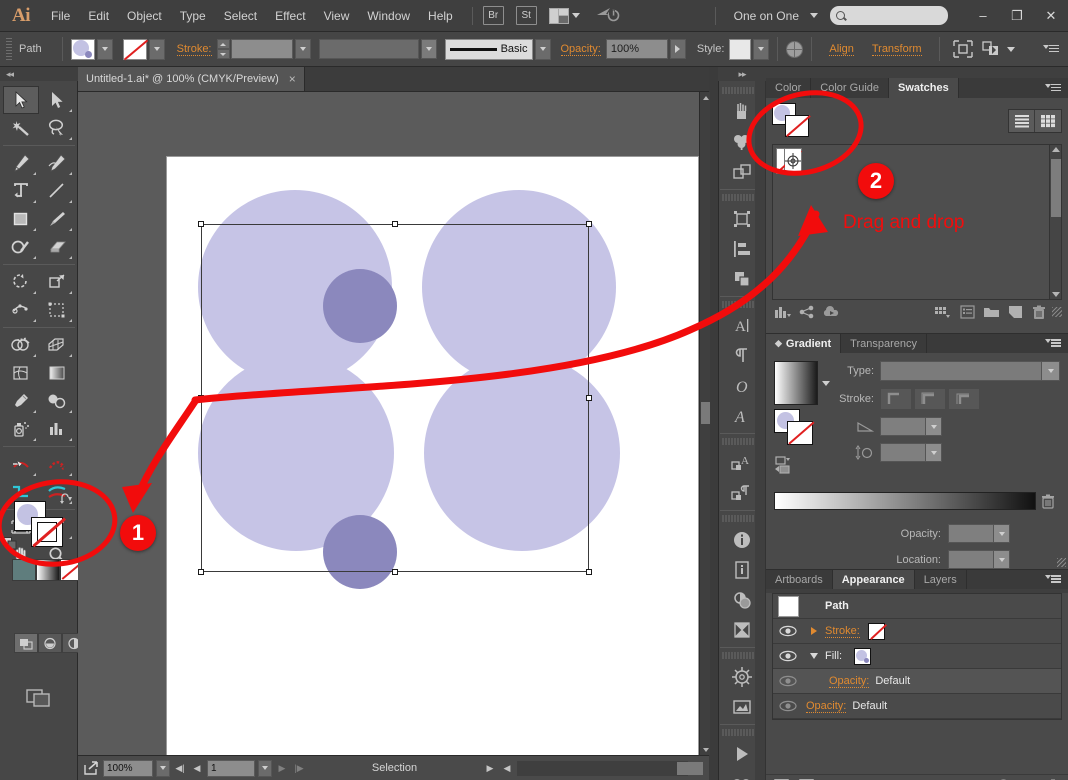 The width and height of the screenshot is (1068, 780). Describe the element at coordinates (917, 631) in the screenshot. I see `appearance-row-stroke: Stroke:` at that location.